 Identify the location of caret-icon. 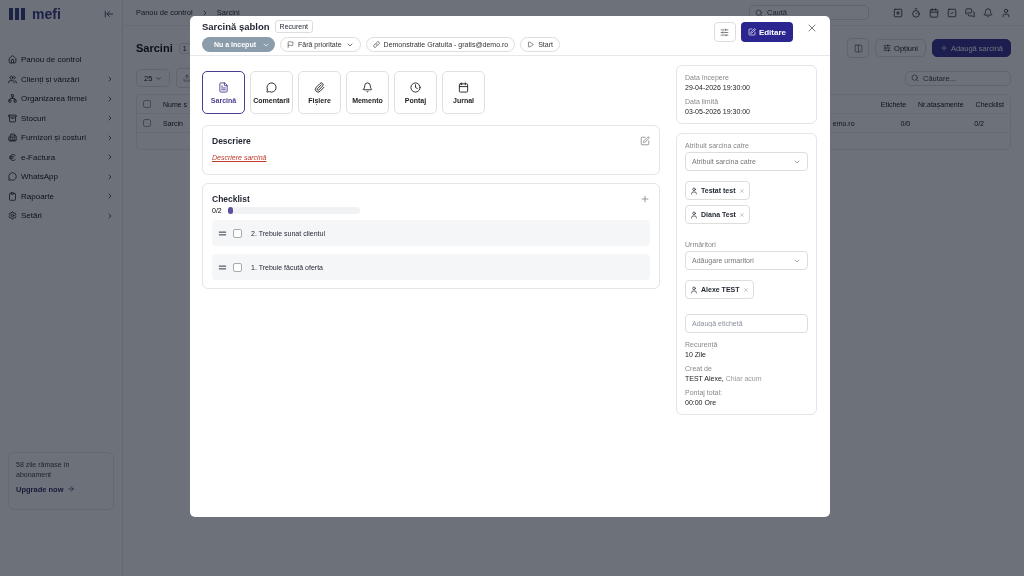
(159, 78).